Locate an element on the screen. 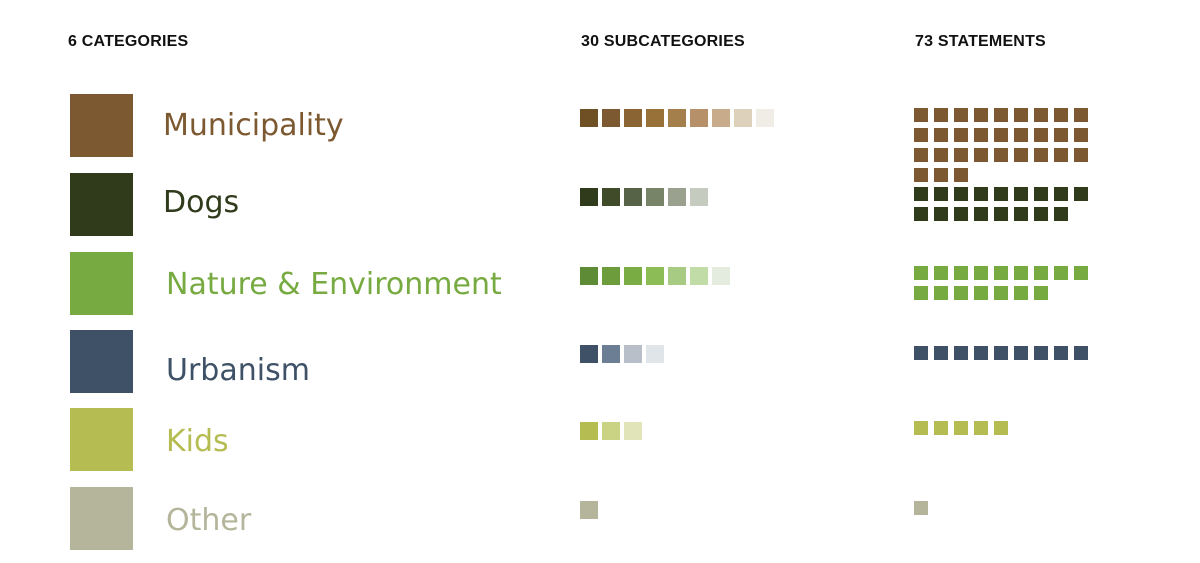  category-row-nature-environment: Nature & Environment is located at coordinates (600, 284).